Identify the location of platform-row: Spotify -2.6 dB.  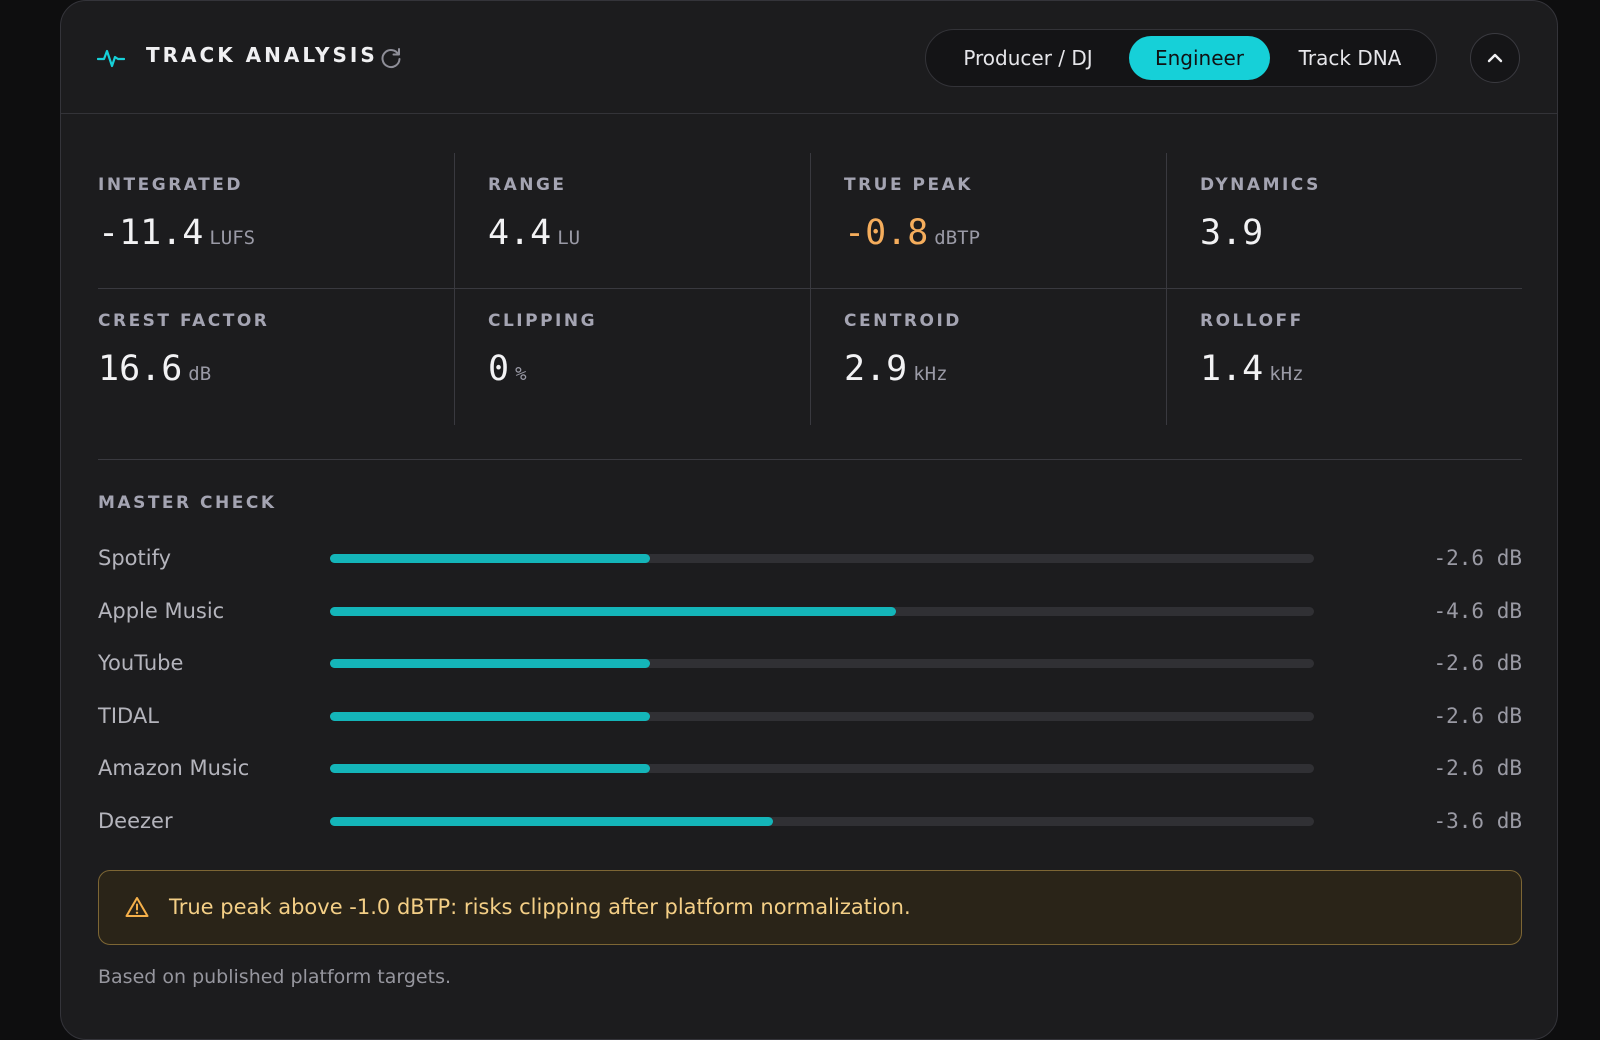
(810, 558).